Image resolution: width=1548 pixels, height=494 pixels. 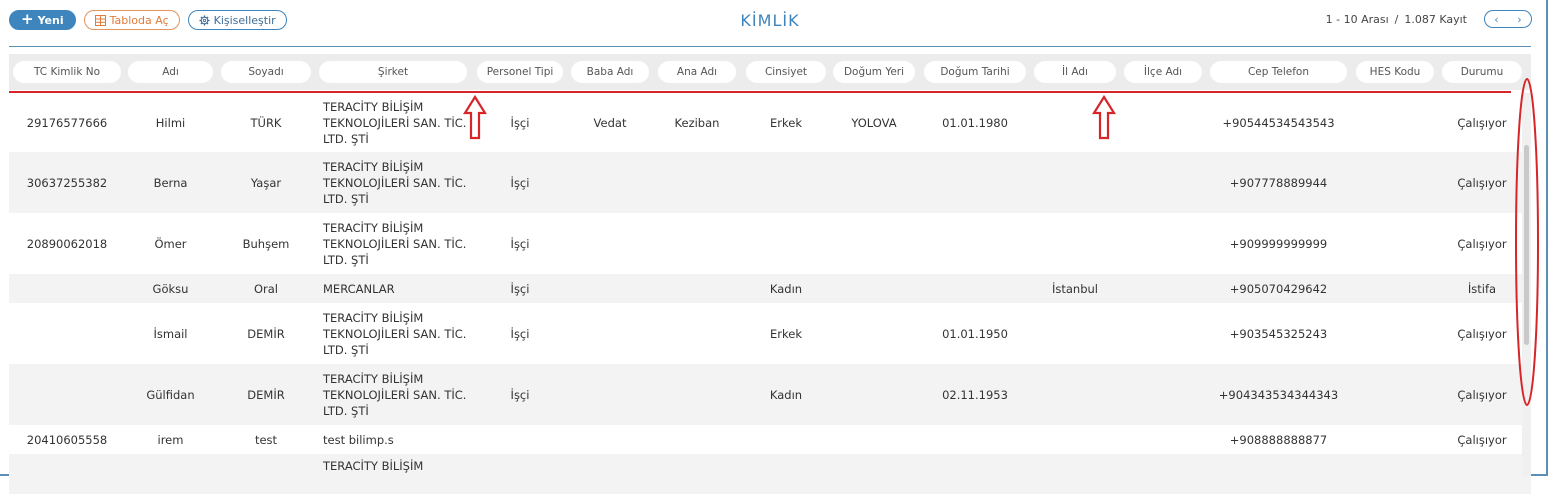 What do you see at coordinates (170, 394) in the screenshot?
I see `cell-ad: Gülfidan` at bounding box center [170, 394].